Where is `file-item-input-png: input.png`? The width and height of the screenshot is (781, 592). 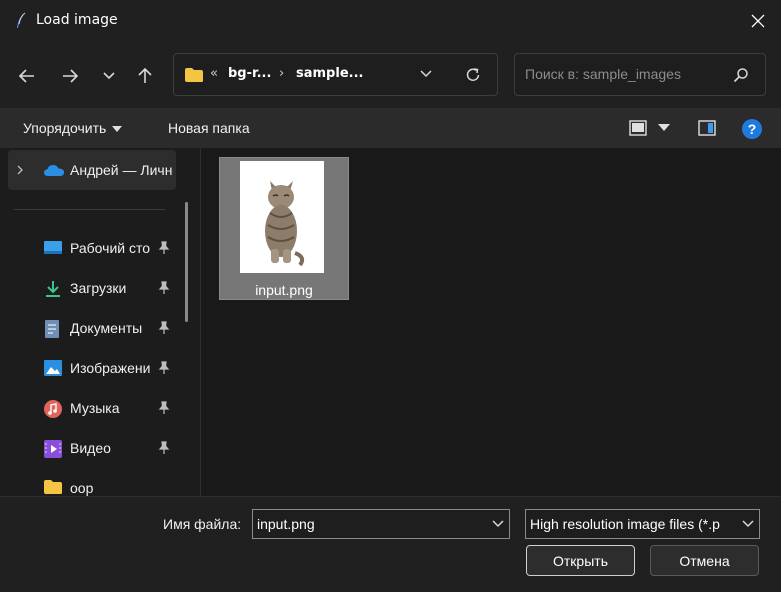 file-item-input-png: input.png is located at coordinates (284, 228).